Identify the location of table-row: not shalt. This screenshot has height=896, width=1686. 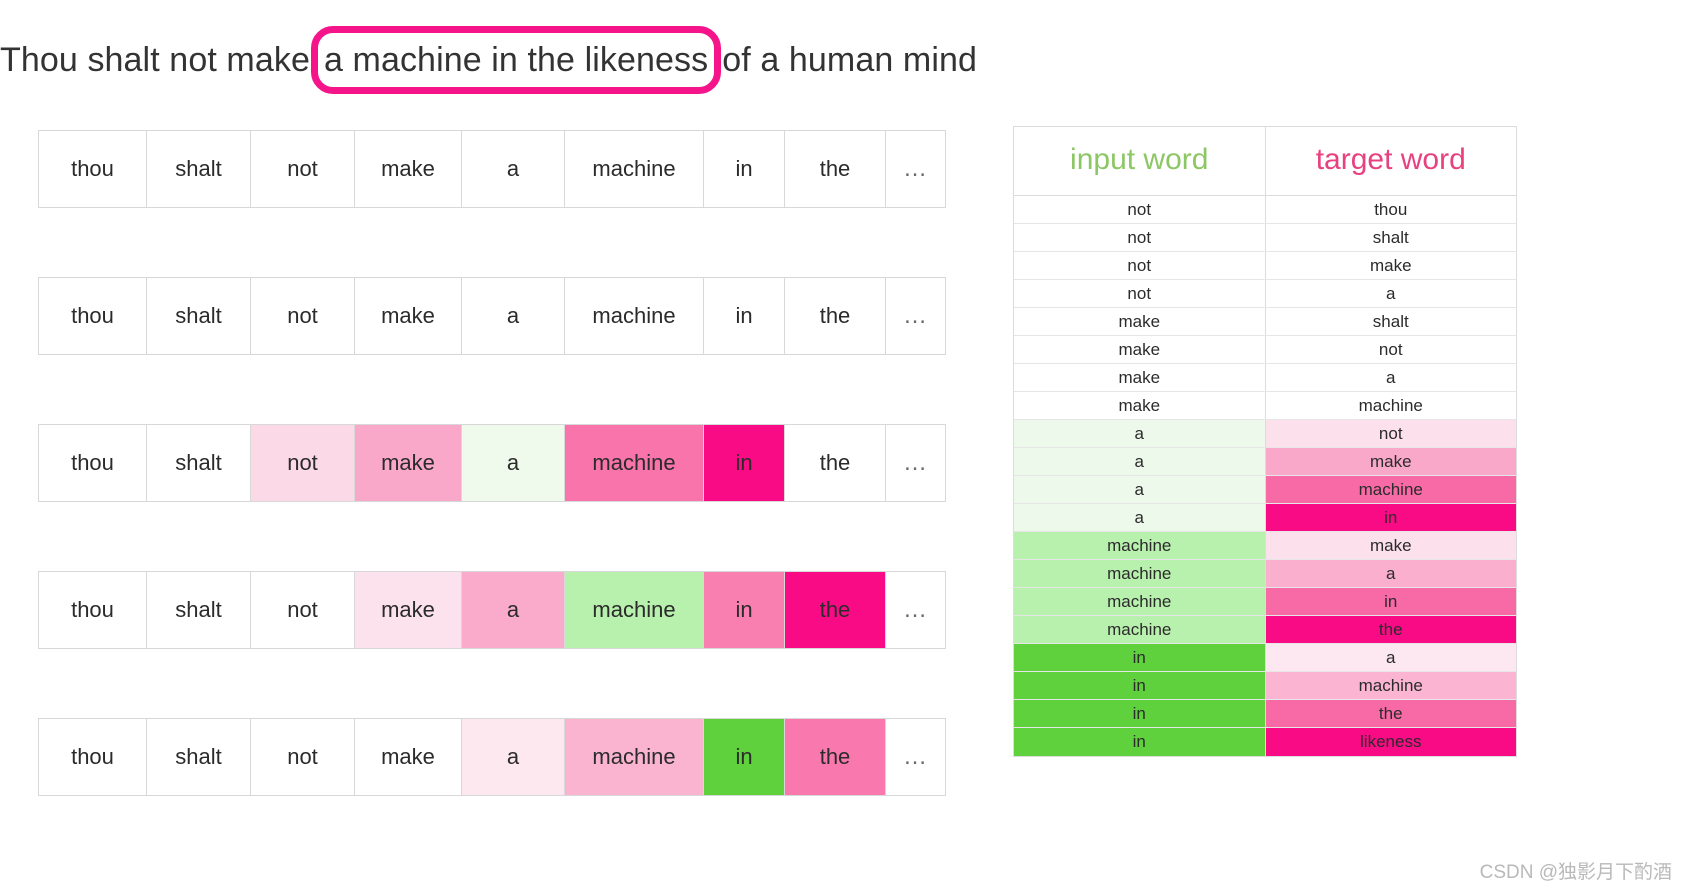
(1265, 237).